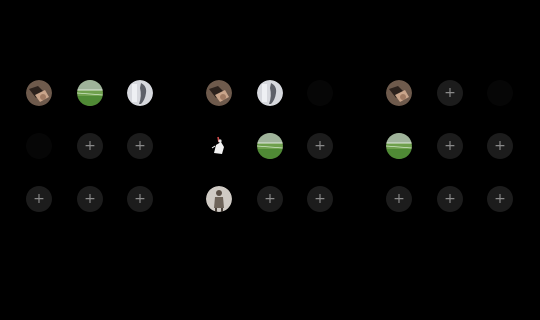 The image size is (540, 320). I want to click on person-standing-photo-icon, so click(219, 199).